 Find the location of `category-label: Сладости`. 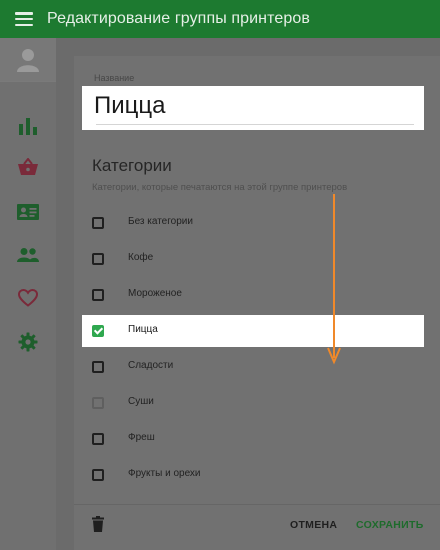

category-label: Сладости is located at coordinates (151, 365).